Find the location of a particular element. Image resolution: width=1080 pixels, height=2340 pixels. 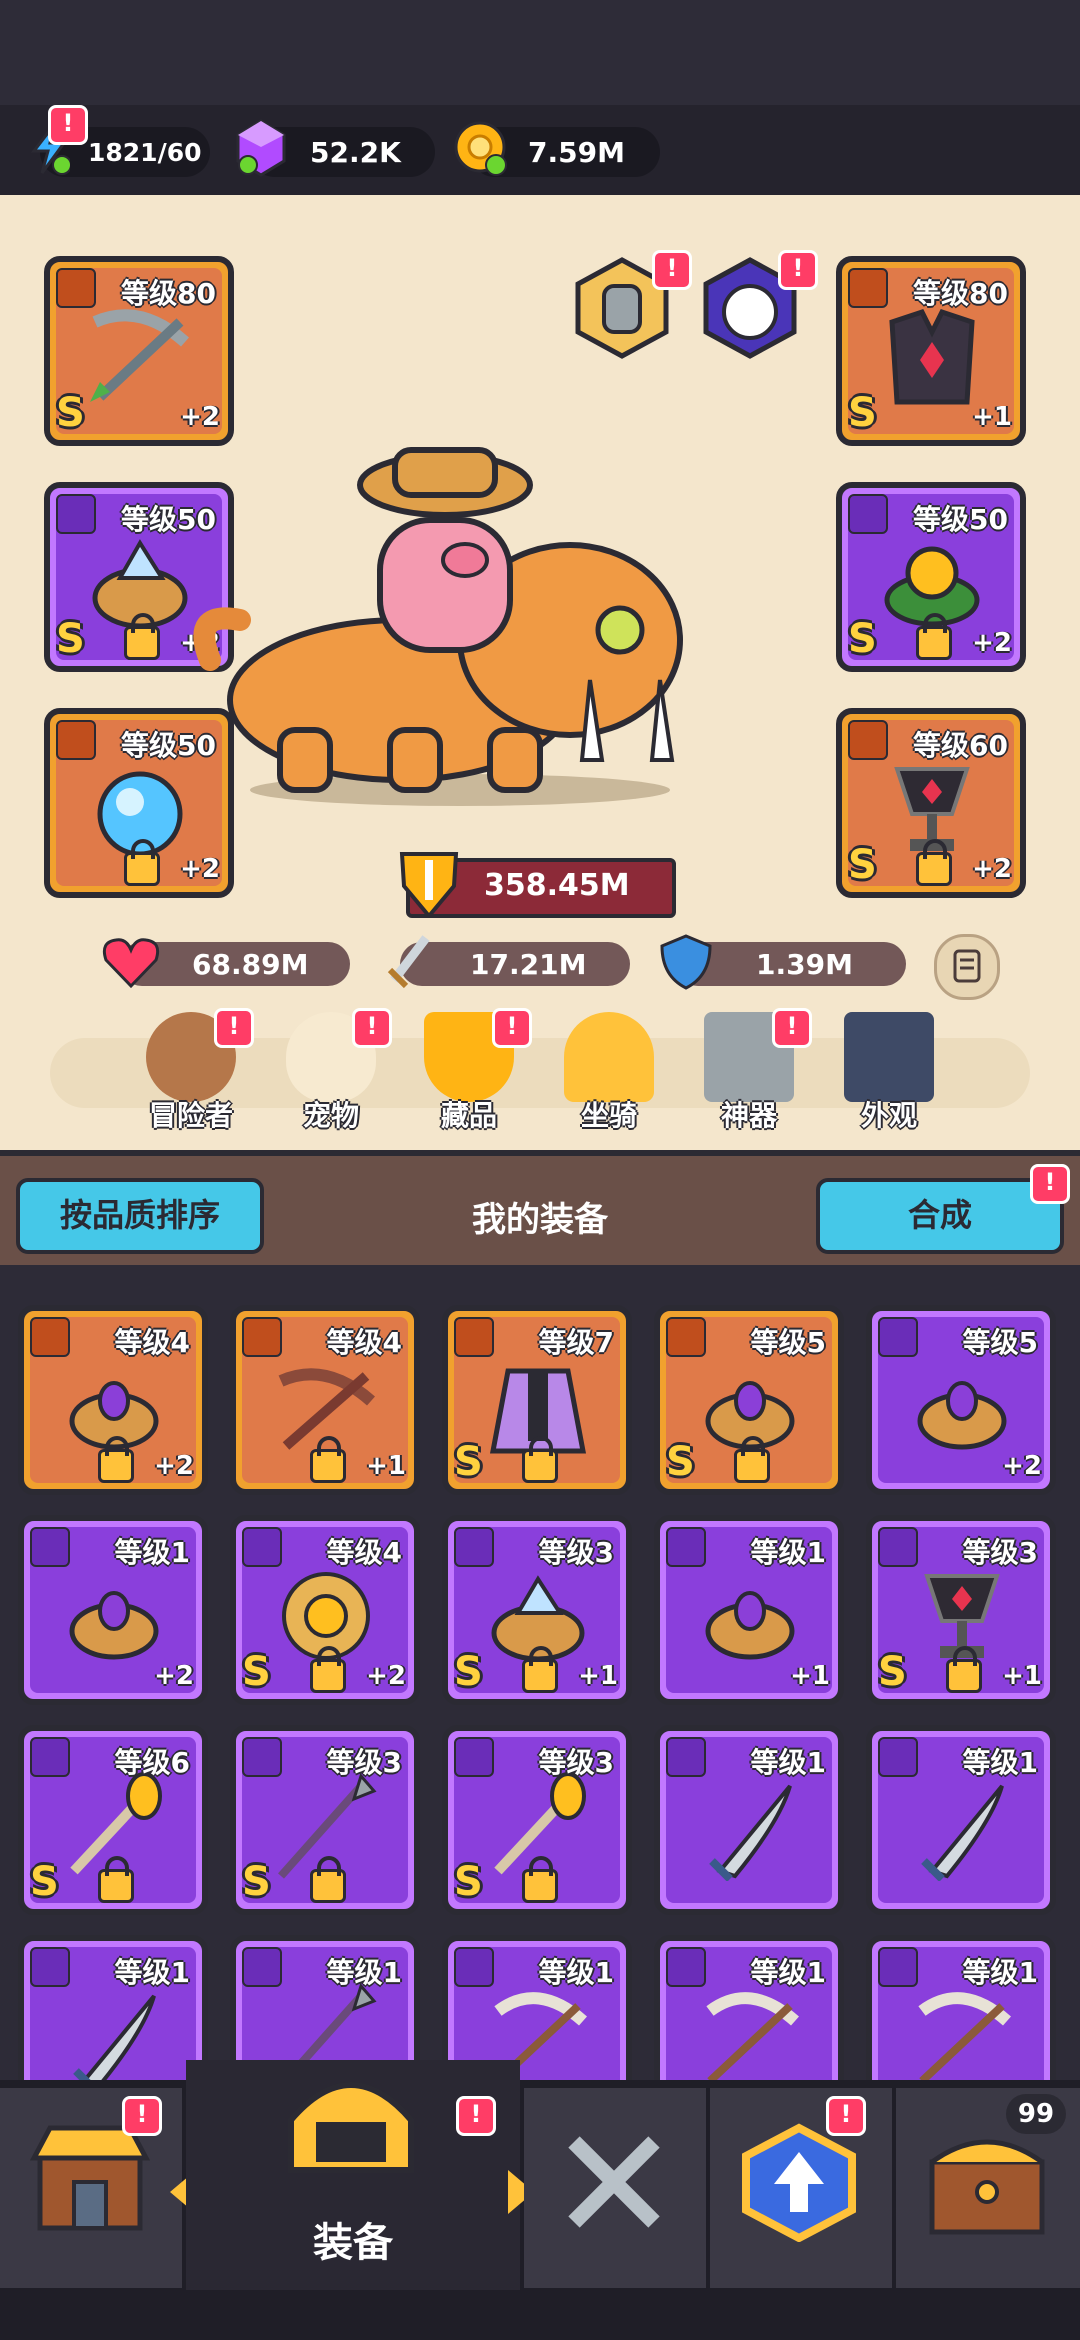

menu-mount: 坐骑 is located at coordinates (609, 1075).